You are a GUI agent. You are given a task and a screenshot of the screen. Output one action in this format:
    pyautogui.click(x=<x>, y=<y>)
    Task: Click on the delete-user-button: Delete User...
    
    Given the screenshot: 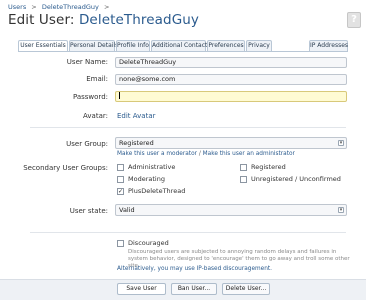 What is the action you would take?
    pyautogui.click(x=246, y=289)
    